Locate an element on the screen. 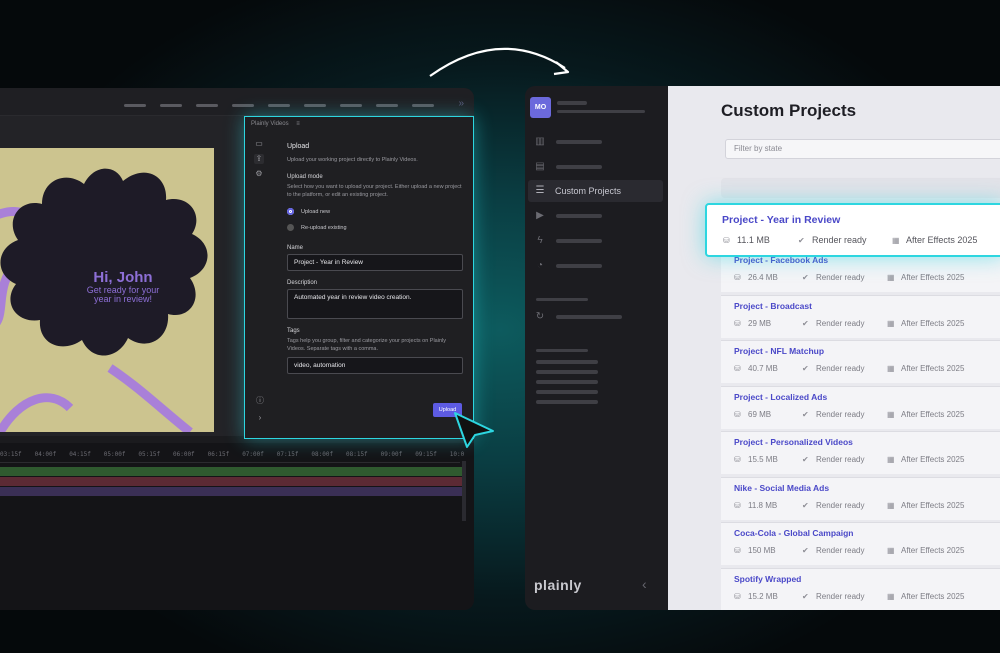 Image resolution: width=1000 pixels, height=653 pixels. project-name: Spotify Wrapped is located at coordinates (767, 579).